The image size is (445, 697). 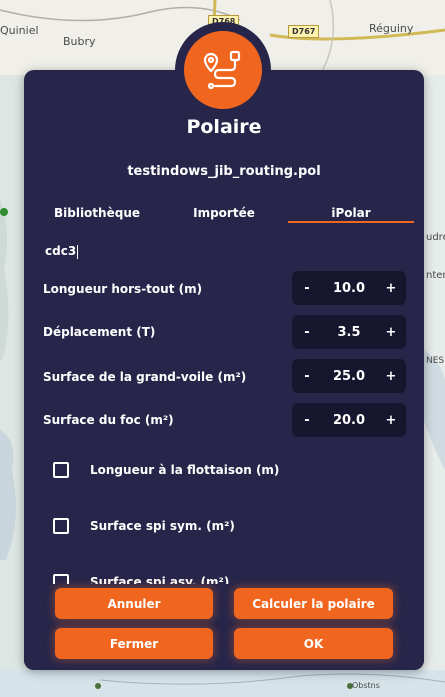 I want to click on stepper-value: 3.5, so click(x=349, y=332).